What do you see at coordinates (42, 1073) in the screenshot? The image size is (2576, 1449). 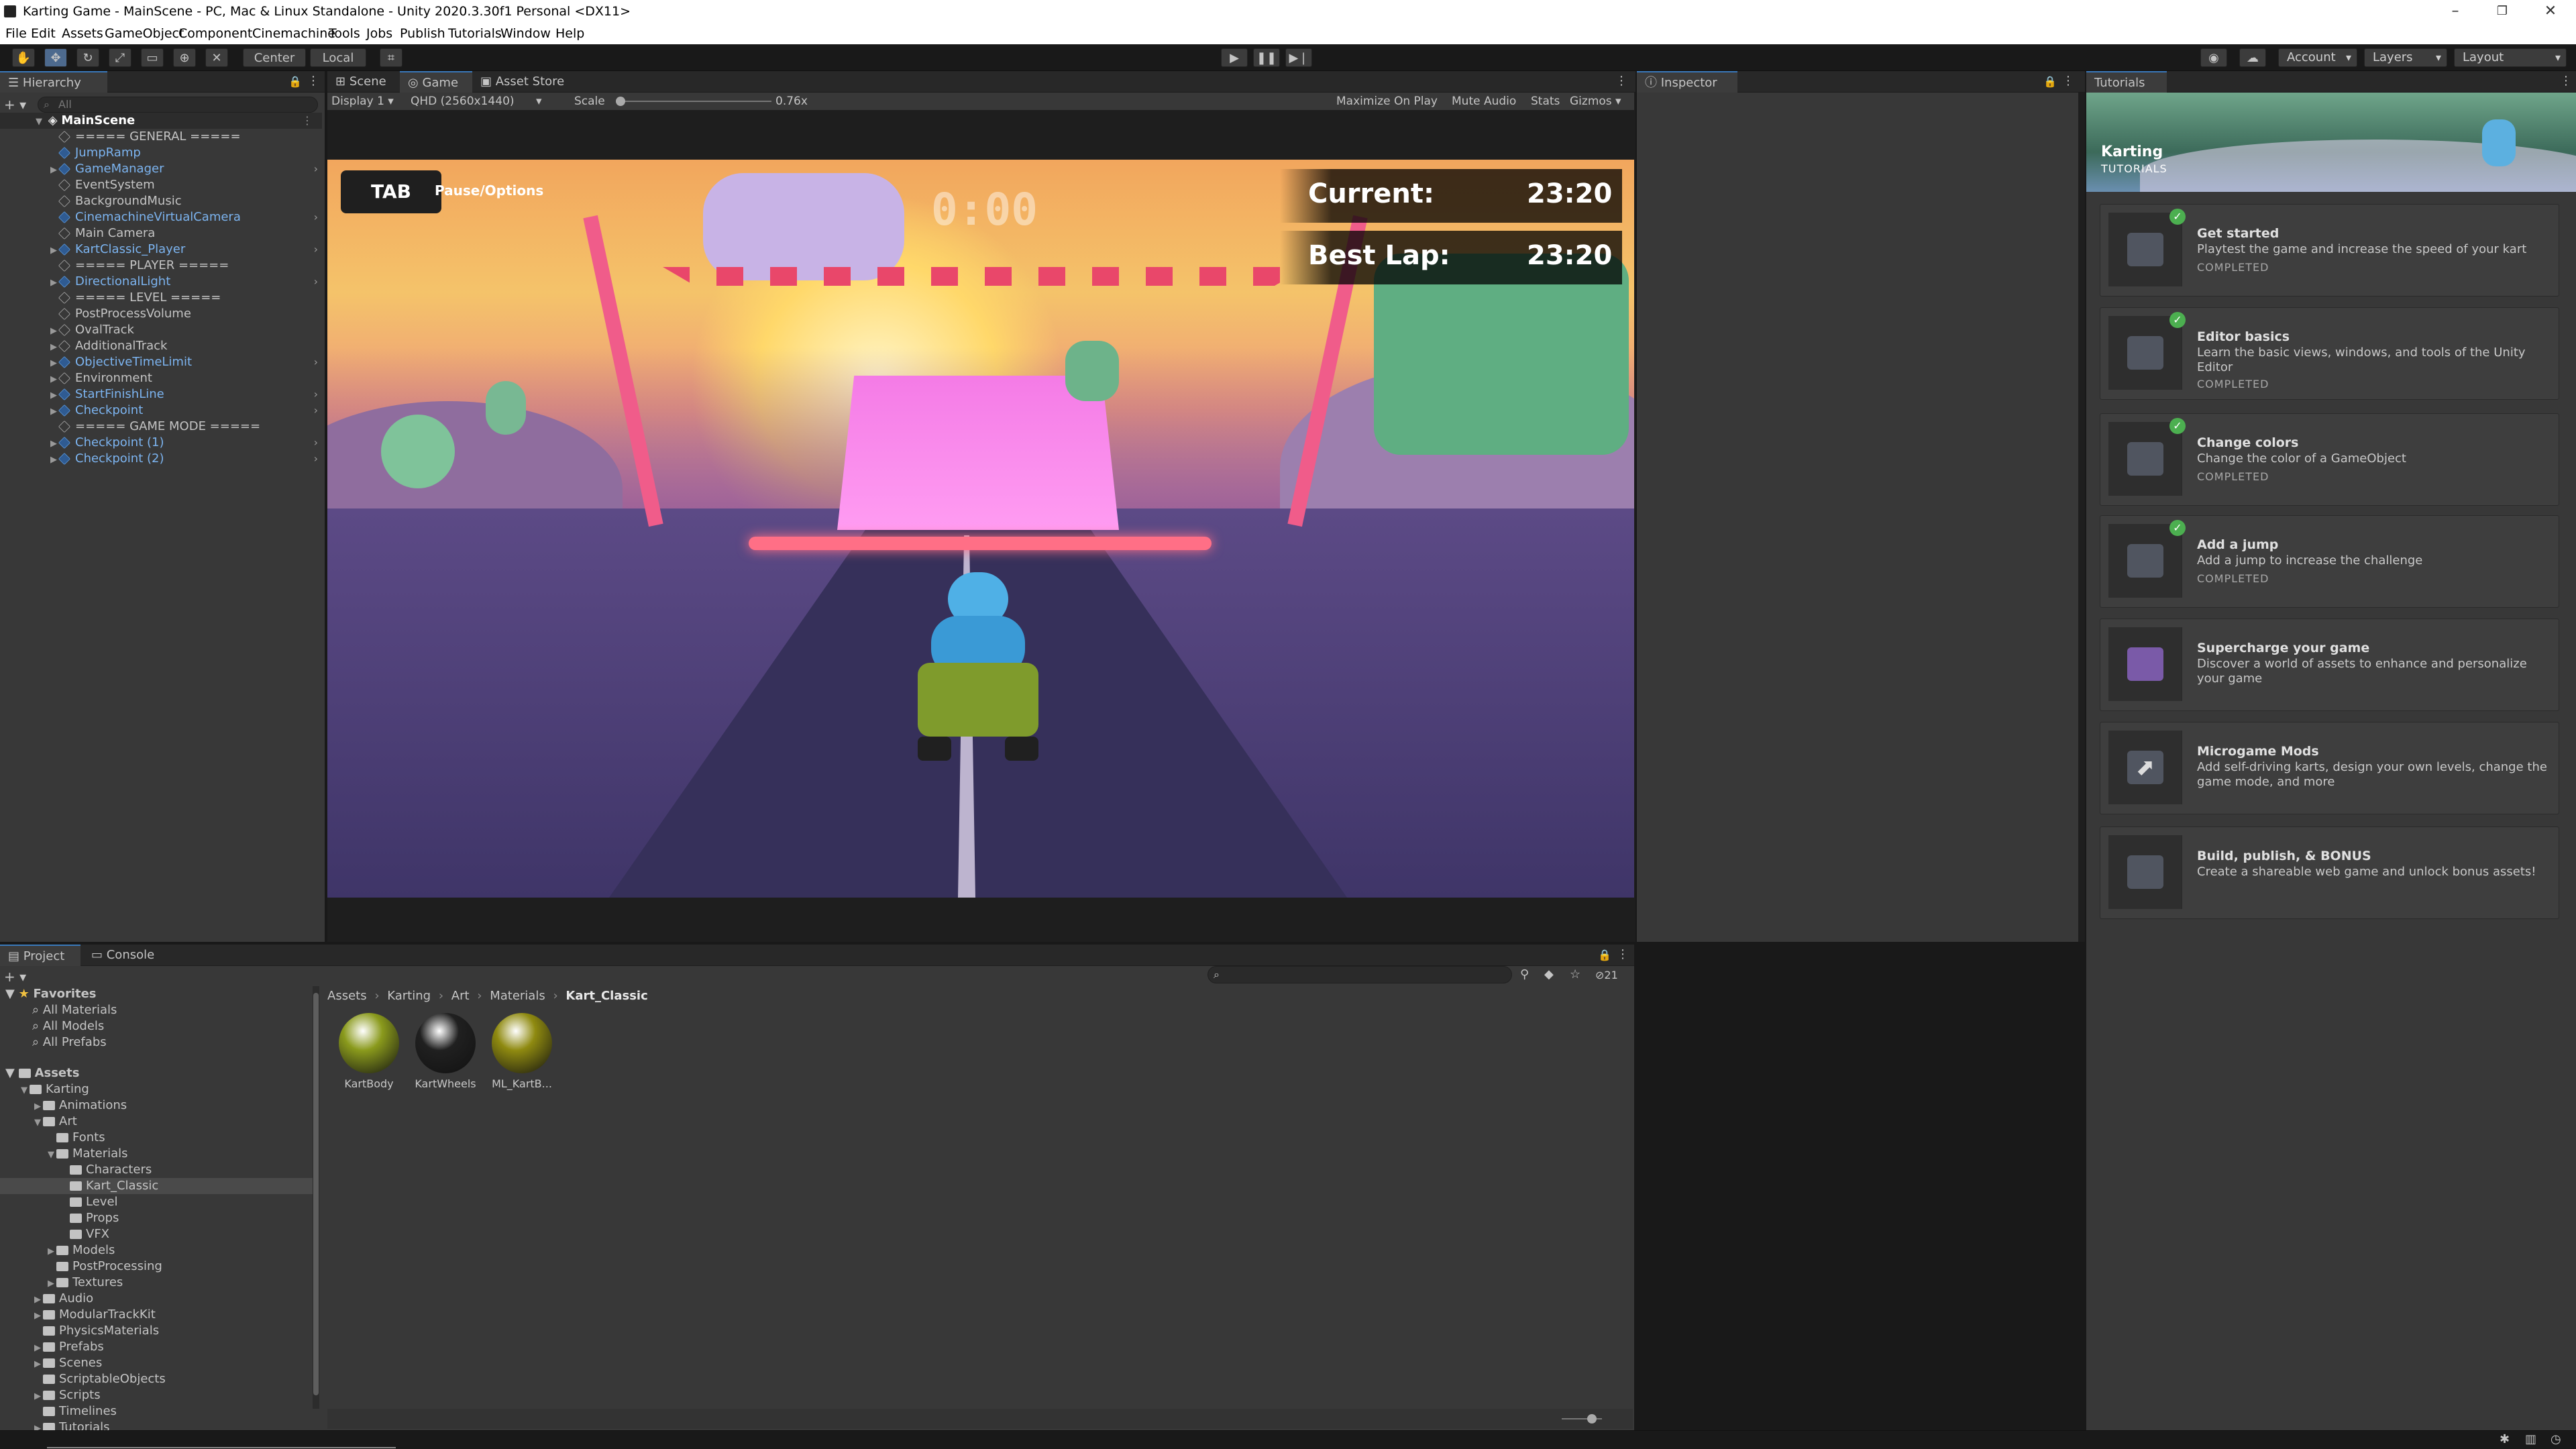 I see `assets-root: ▼ Assets` at bounding box center [42, 1073].